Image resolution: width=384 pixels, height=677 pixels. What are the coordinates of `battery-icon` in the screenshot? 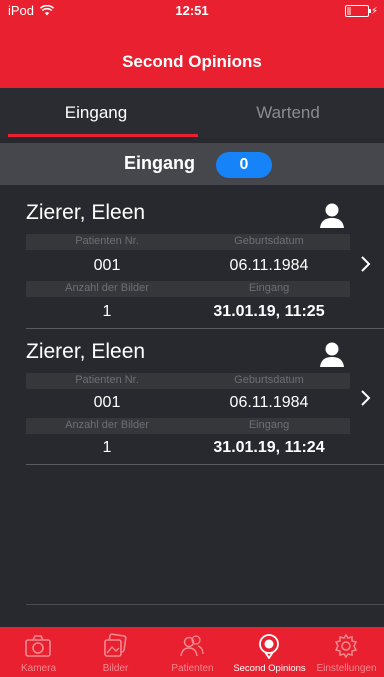 It's located at (357, 11).